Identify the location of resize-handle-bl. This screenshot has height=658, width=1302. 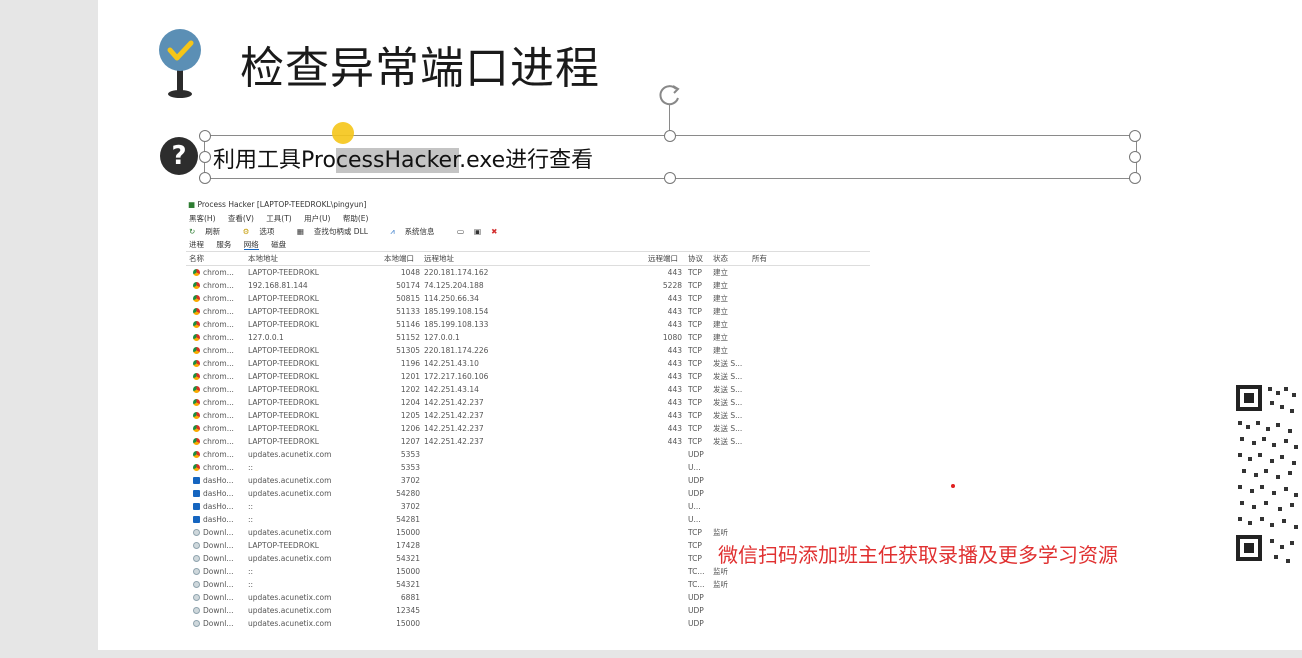
(205, 178).